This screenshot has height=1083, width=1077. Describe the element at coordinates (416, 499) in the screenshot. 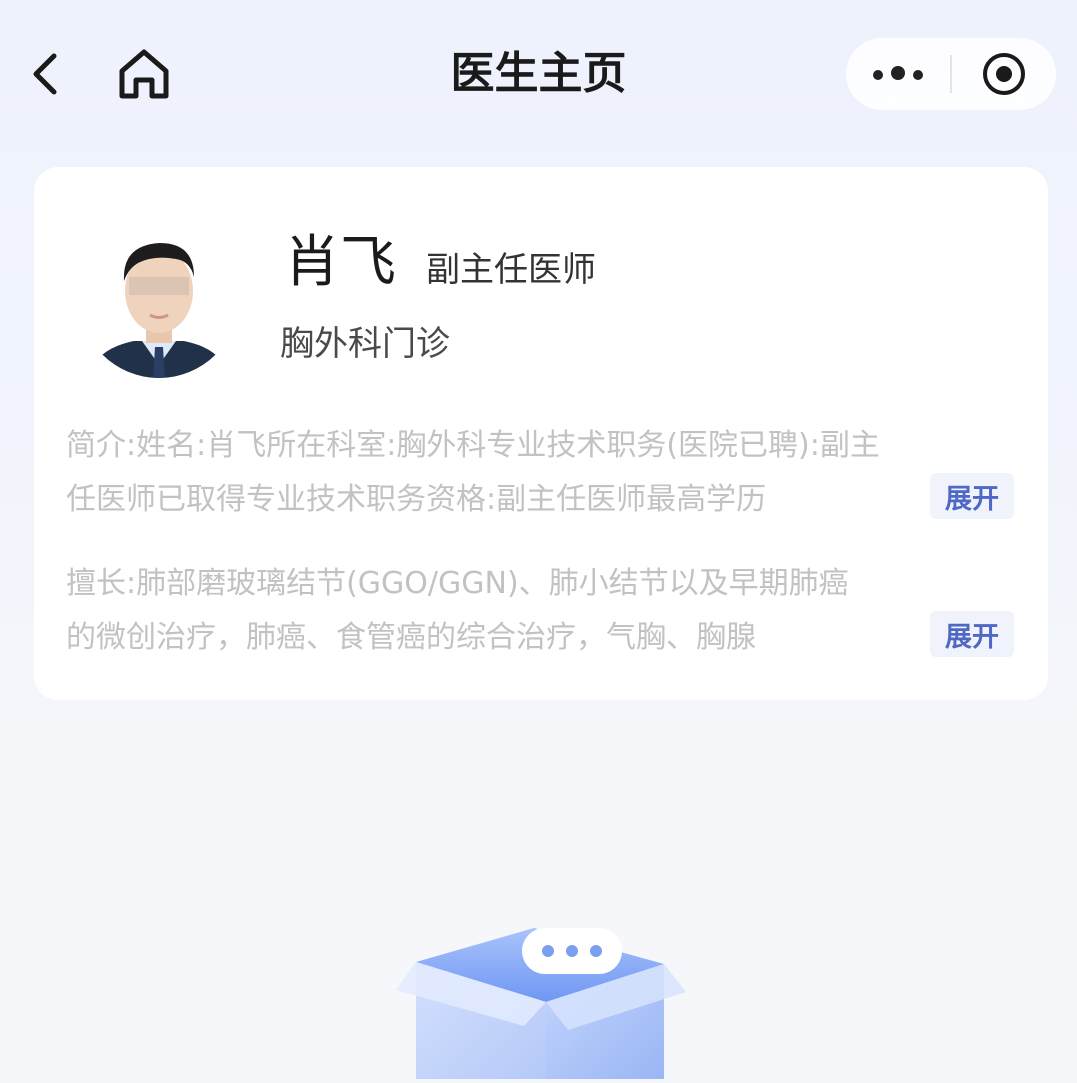

I see `intro-line: 任医师已取得专业技术职务资格:副主任医师最高学历` at that location.